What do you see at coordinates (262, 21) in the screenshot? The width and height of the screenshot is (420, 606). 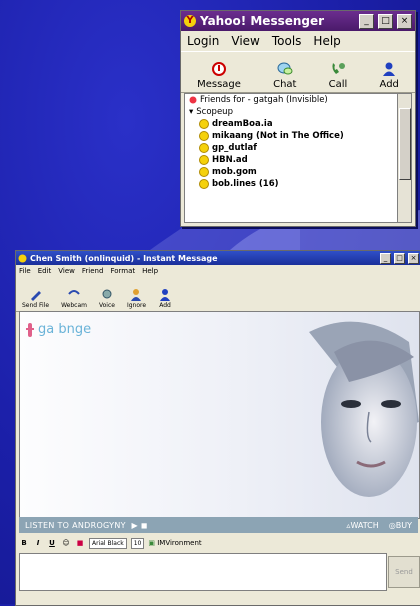 I see `messenger-title: Yahoo! Messenger` at bounding box center [262, 21].